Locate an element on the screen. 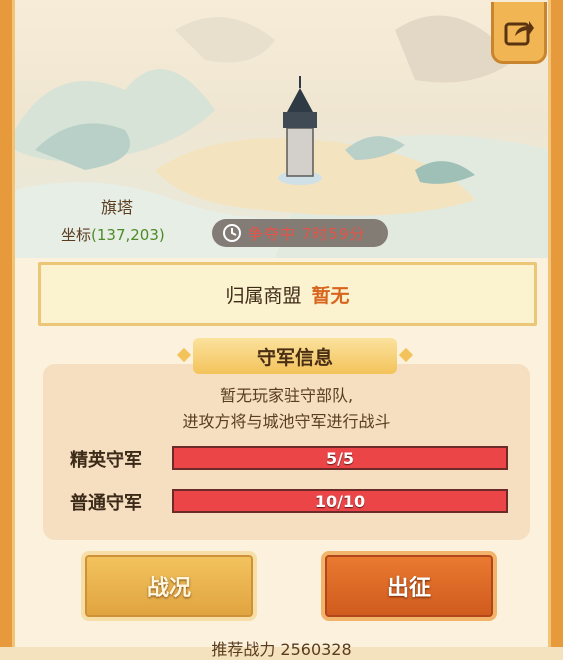 The height and width of the screenshot is (660, 563). share-icon is located at coordinates (519, 32).